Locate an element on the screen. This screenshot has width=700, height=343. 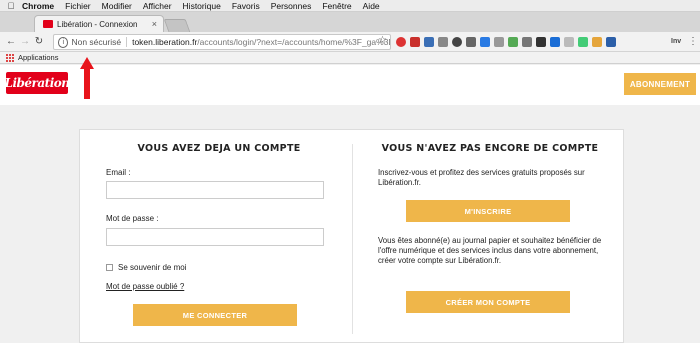
back-arrow-icon: ← is located at coordinates (11, 41).